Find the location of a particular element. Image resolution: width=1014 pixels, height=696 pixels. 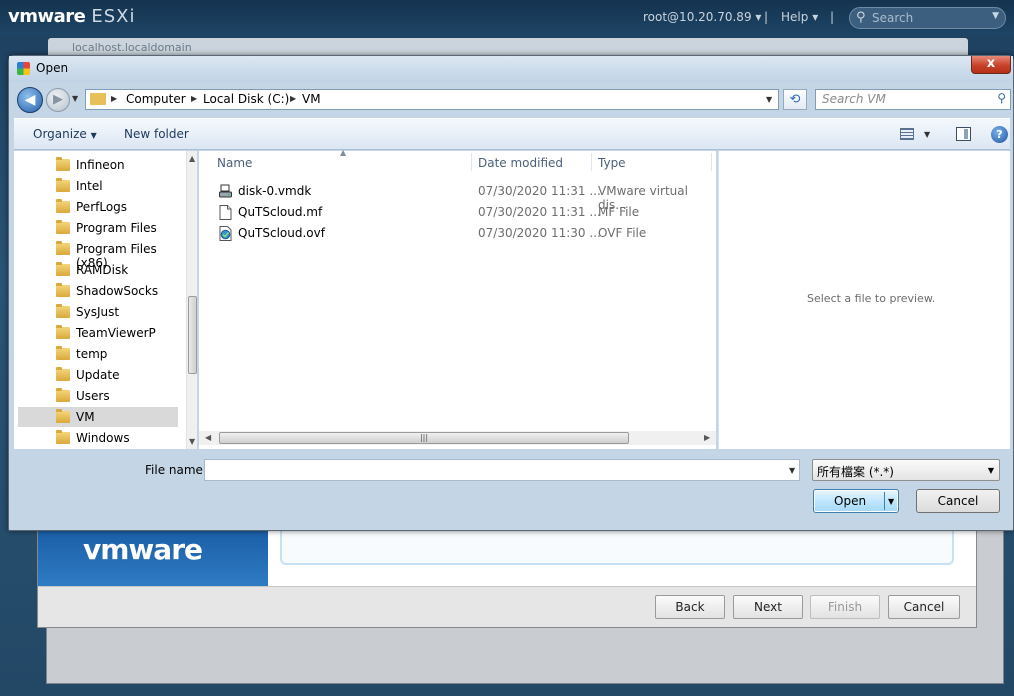

tree-item: RAMDisk is located at coordinates (98, 270).